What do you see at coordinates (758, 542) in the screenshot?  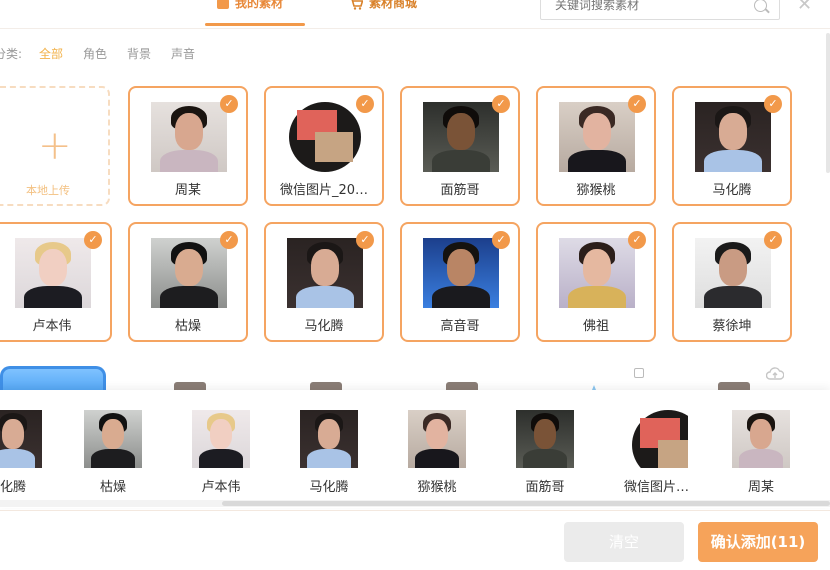 I see `confirm-add-button: 确认添加(11)` at bounding box center [758, 542].